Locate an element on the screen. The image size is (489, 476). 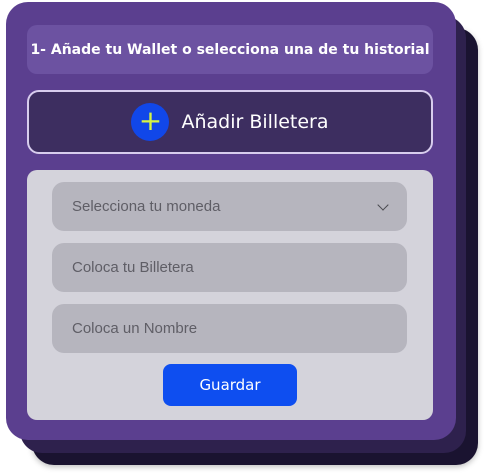
chevron-down-icon is located at coordinates (383, 204).